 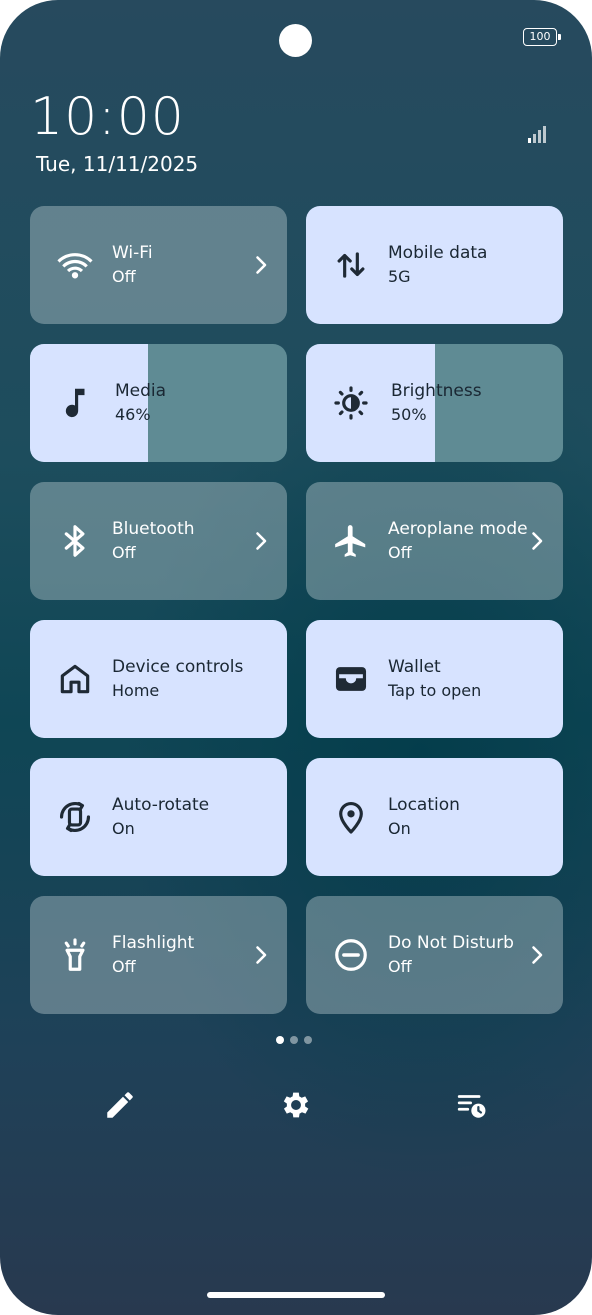 What do you see at coordinates (75, 265) in the screenshot?
I see `wifi-icon` at bounding box center [75, 265].